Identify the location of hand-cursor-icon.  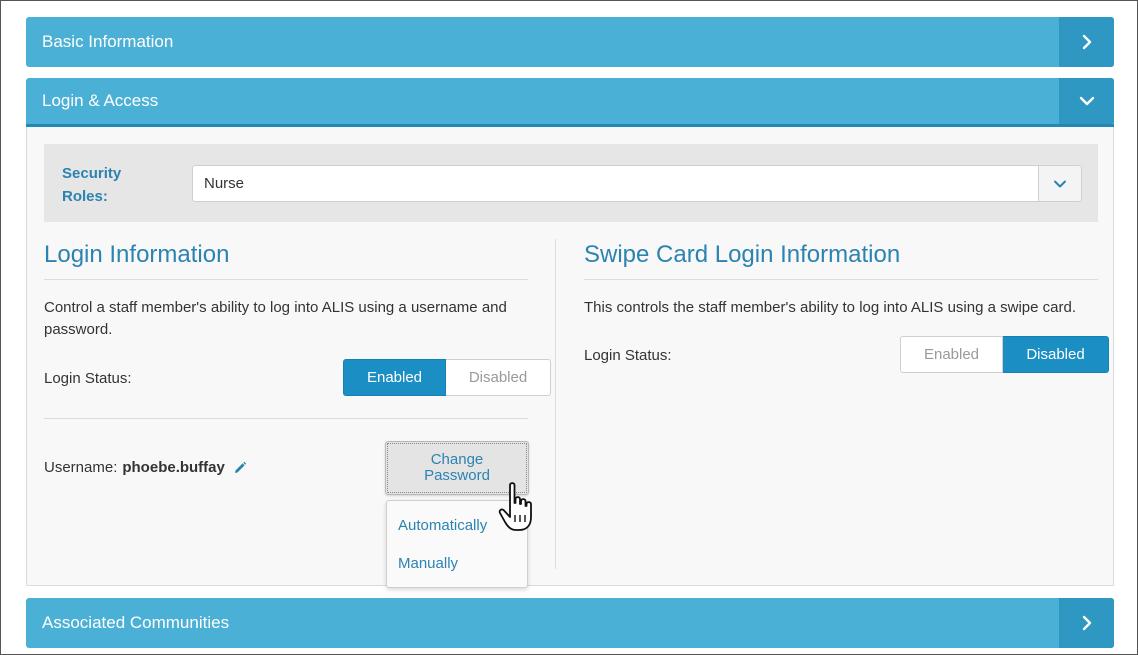
(515, 506).